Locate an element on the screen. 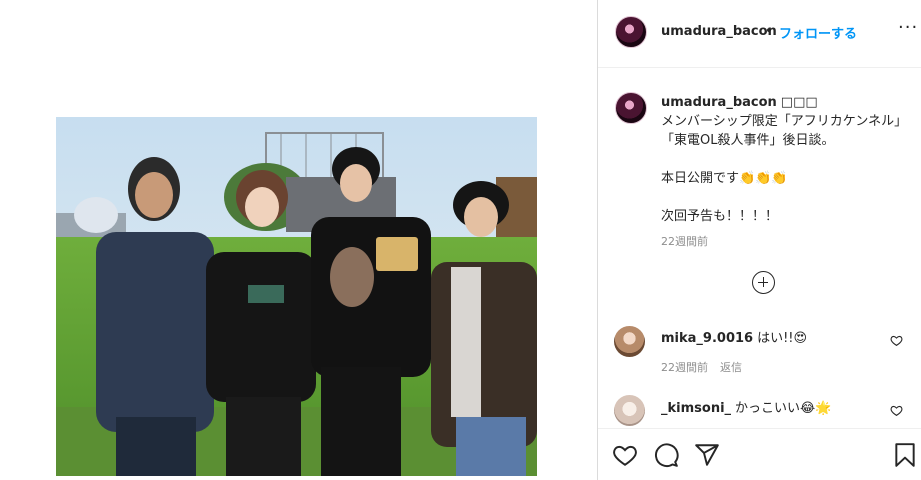 The image size is (921, 480). follow-button: フォローする is located at coordinates (818, 32).